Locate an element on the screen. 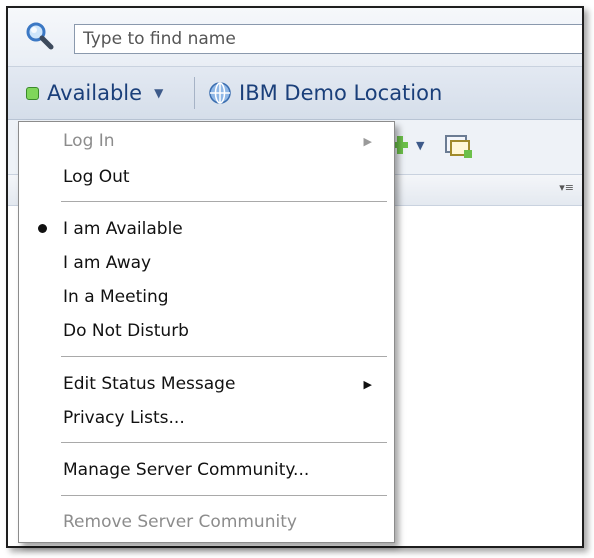 This screenshot has width=594, height=558. status-label: Available is located at coordinates (95, 93).